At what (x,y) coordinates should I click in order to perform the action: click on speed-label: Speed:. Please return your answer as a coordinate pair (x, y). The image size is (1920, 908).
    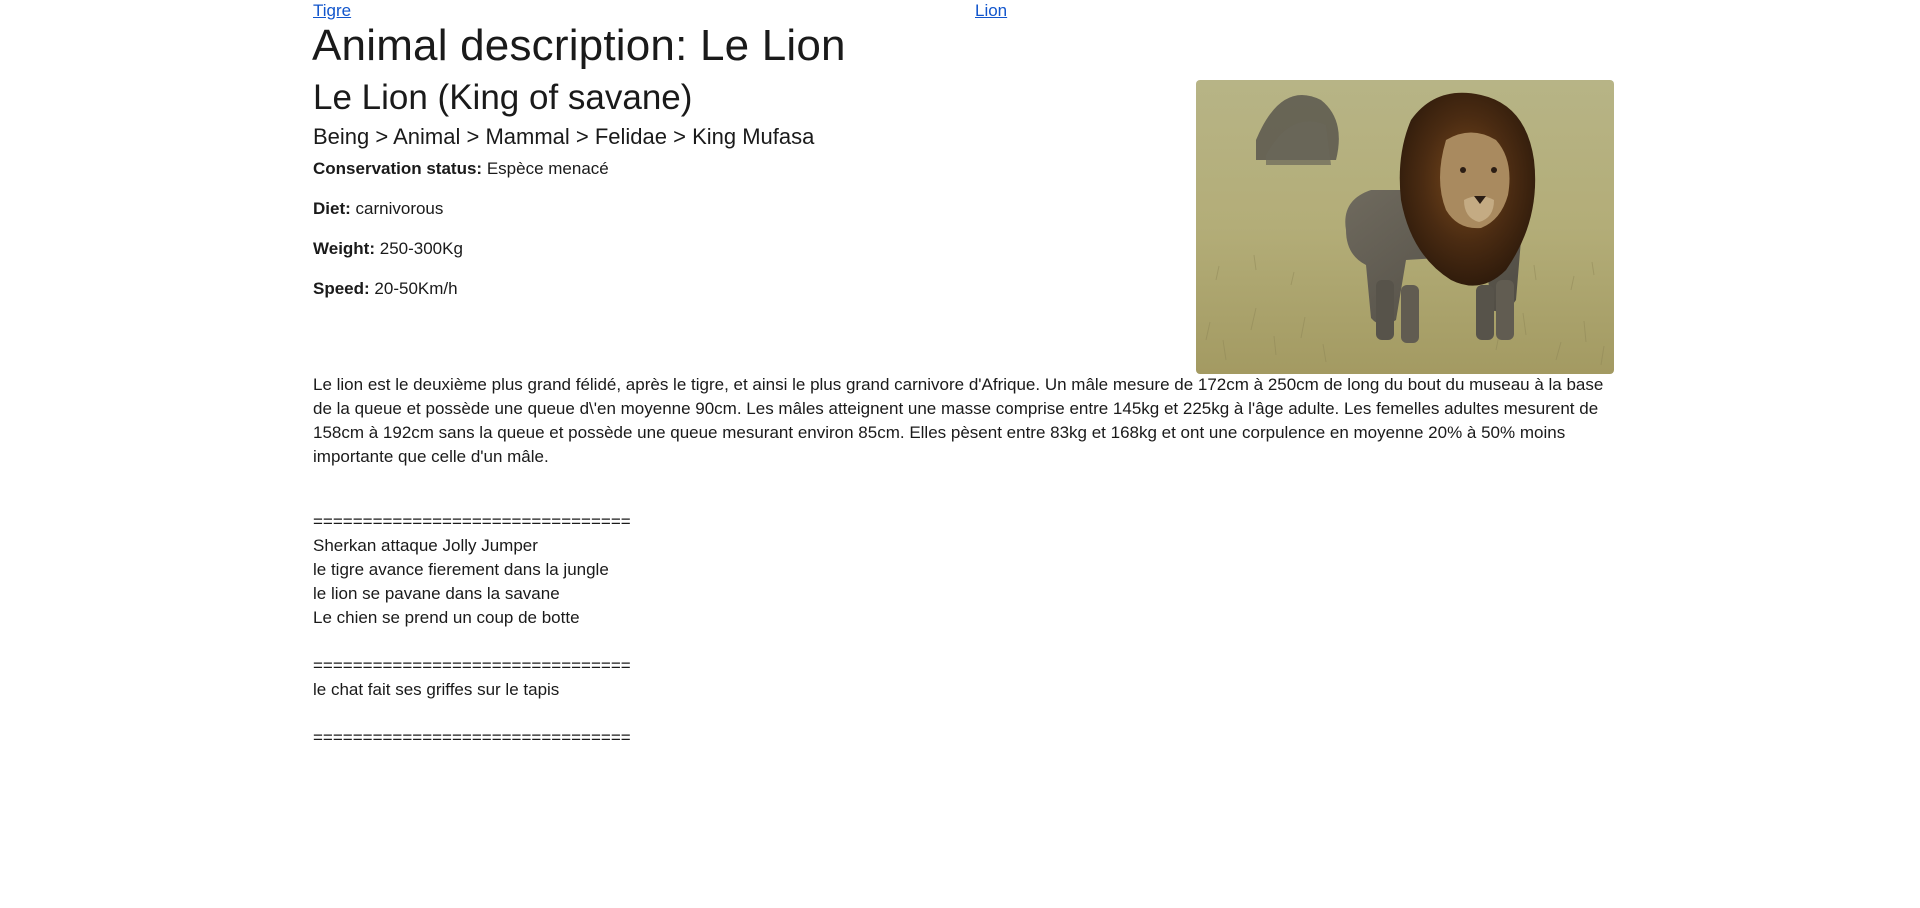
    Looking at the image, I should click on (341, 288).